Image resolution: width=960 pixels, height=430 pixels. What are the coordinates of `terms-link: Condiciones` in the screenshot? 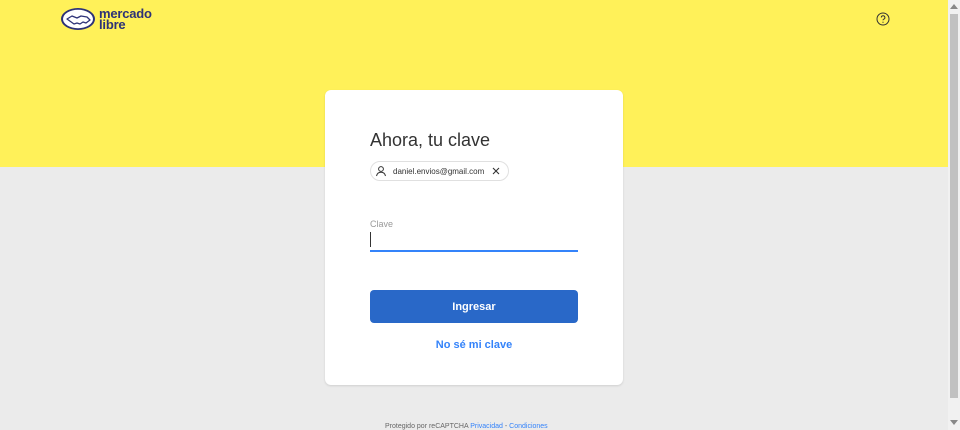 It's located at (528, 426).